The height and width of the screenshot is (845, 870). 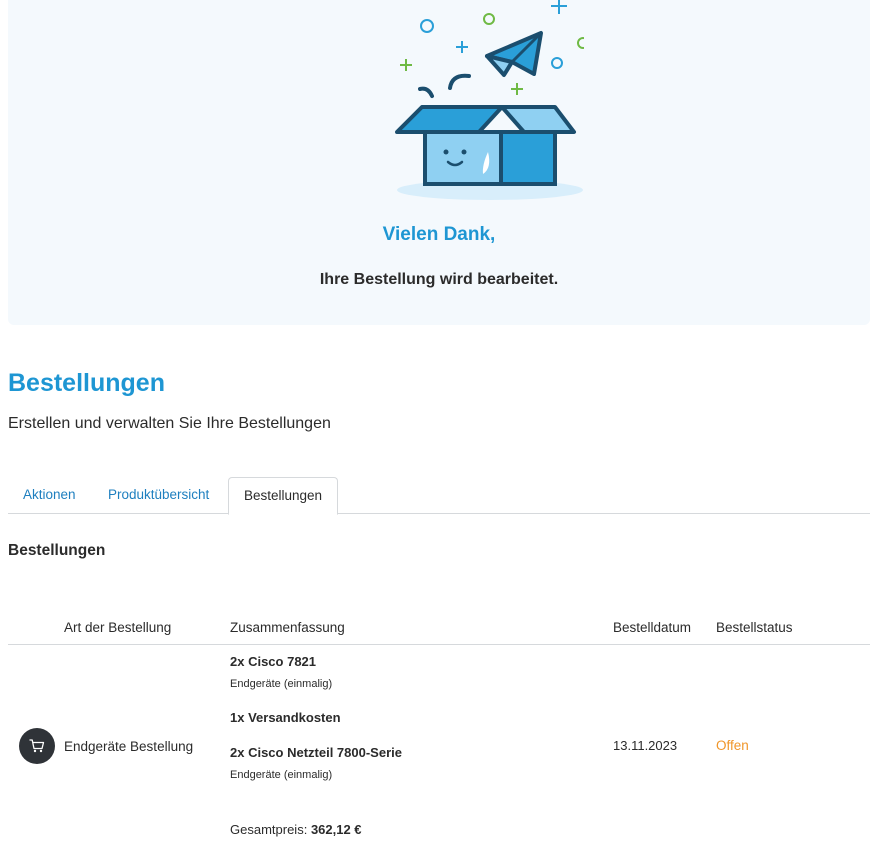 I want to click on tab-produktuebersicht: Produktübersicht, so click(x=158, y=495).